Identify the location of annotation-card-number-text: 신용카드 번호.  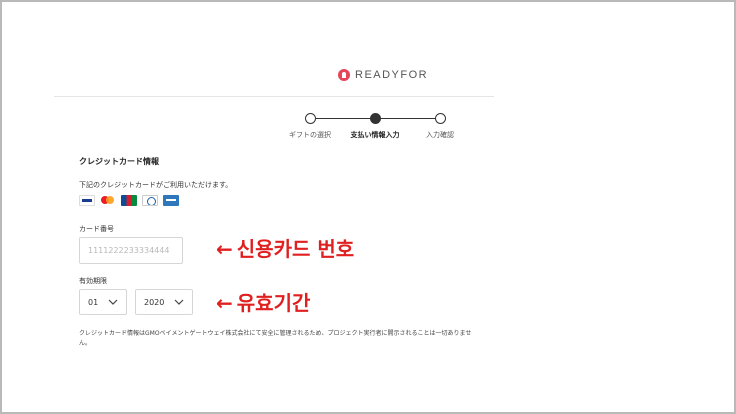
(295, 249).